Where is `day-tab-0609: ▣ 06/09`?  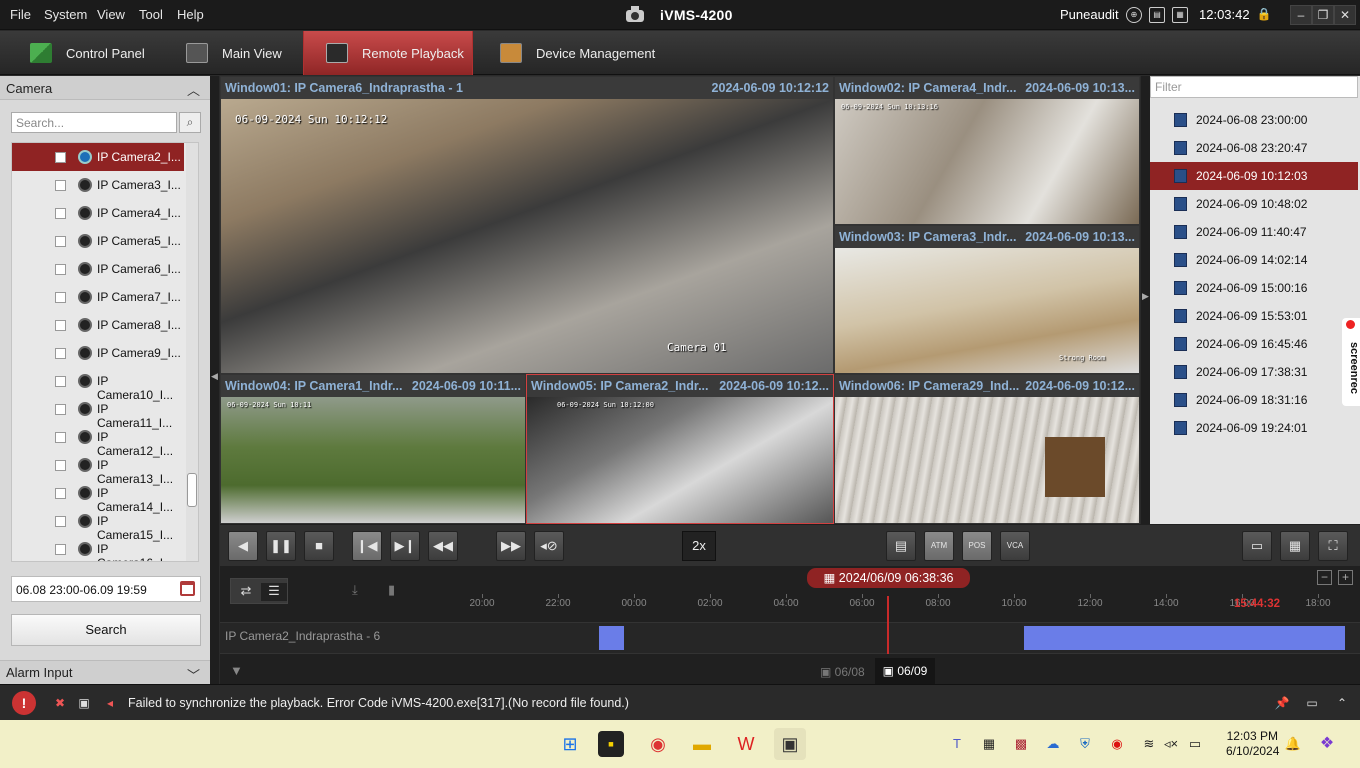
day-tab-0609: ▣ 06/09 is located at coordinates (905, 671).